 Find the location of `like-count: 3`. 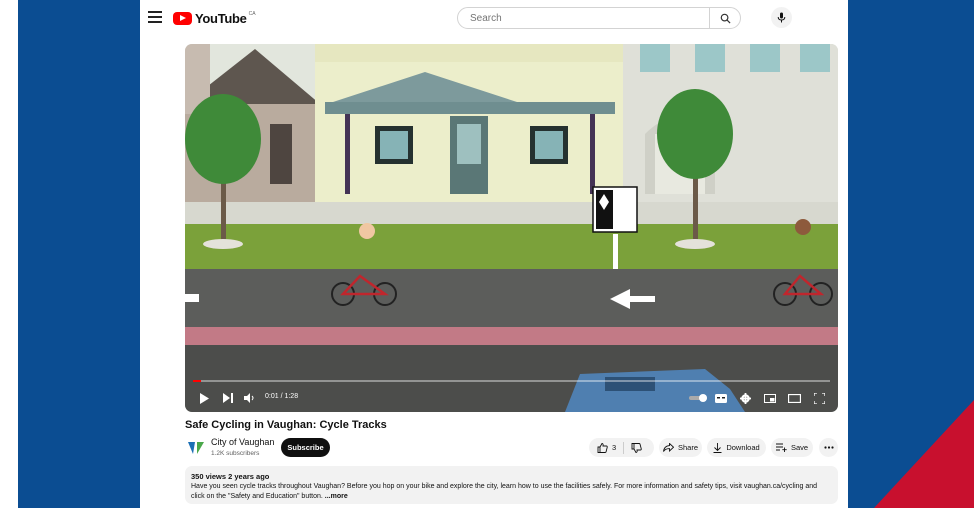

like-count: 3 is located at coordinates (614, 447).